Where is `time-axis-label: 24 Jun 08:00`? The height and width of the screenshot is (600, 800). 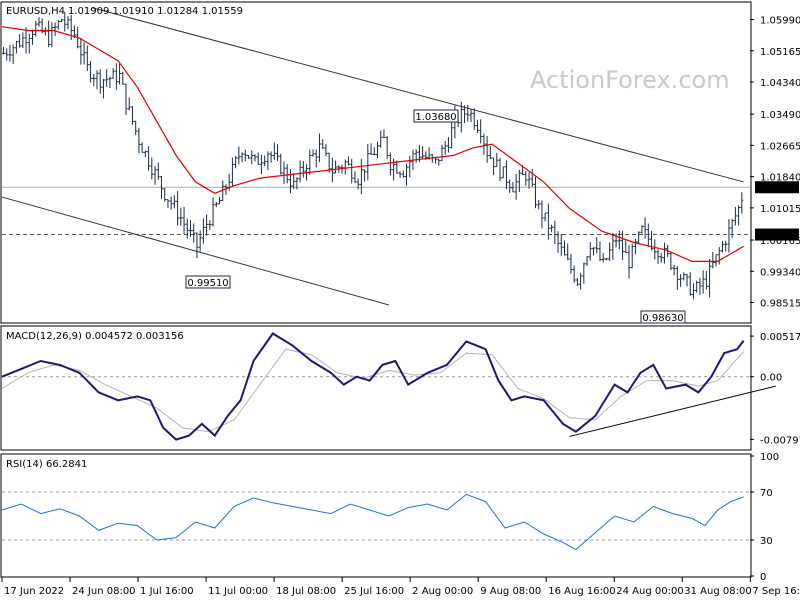
time-axis-label: 24 Jun 08:00 is located at coordinates (104, 591).